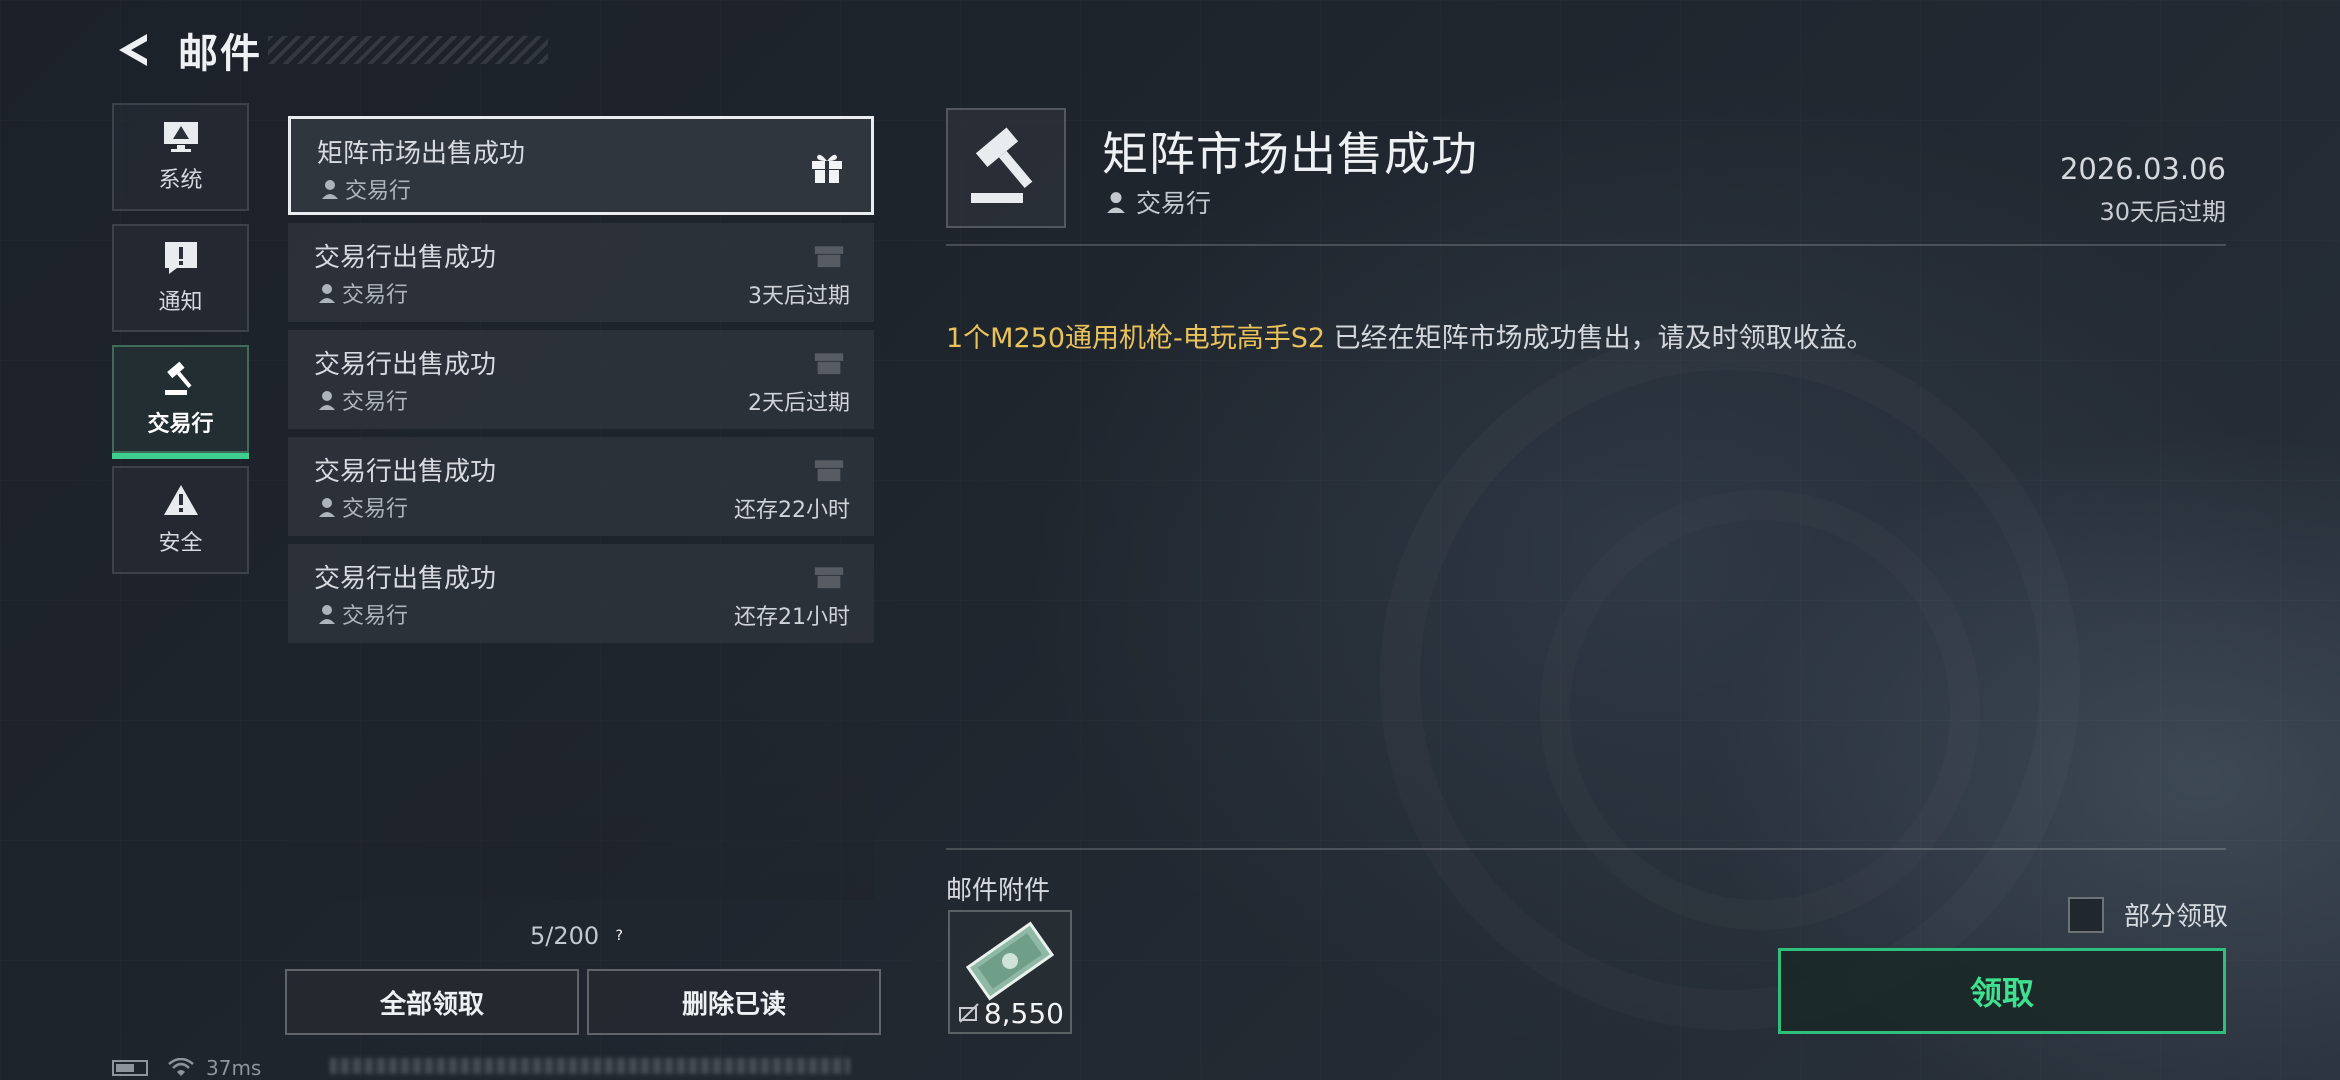 This screenshot has width=2340, height=1080. What do you see at coordinates (792, 617) in the screenshot?
I see `mail-expire: 还存21小时` at bounding box center [792, 617].